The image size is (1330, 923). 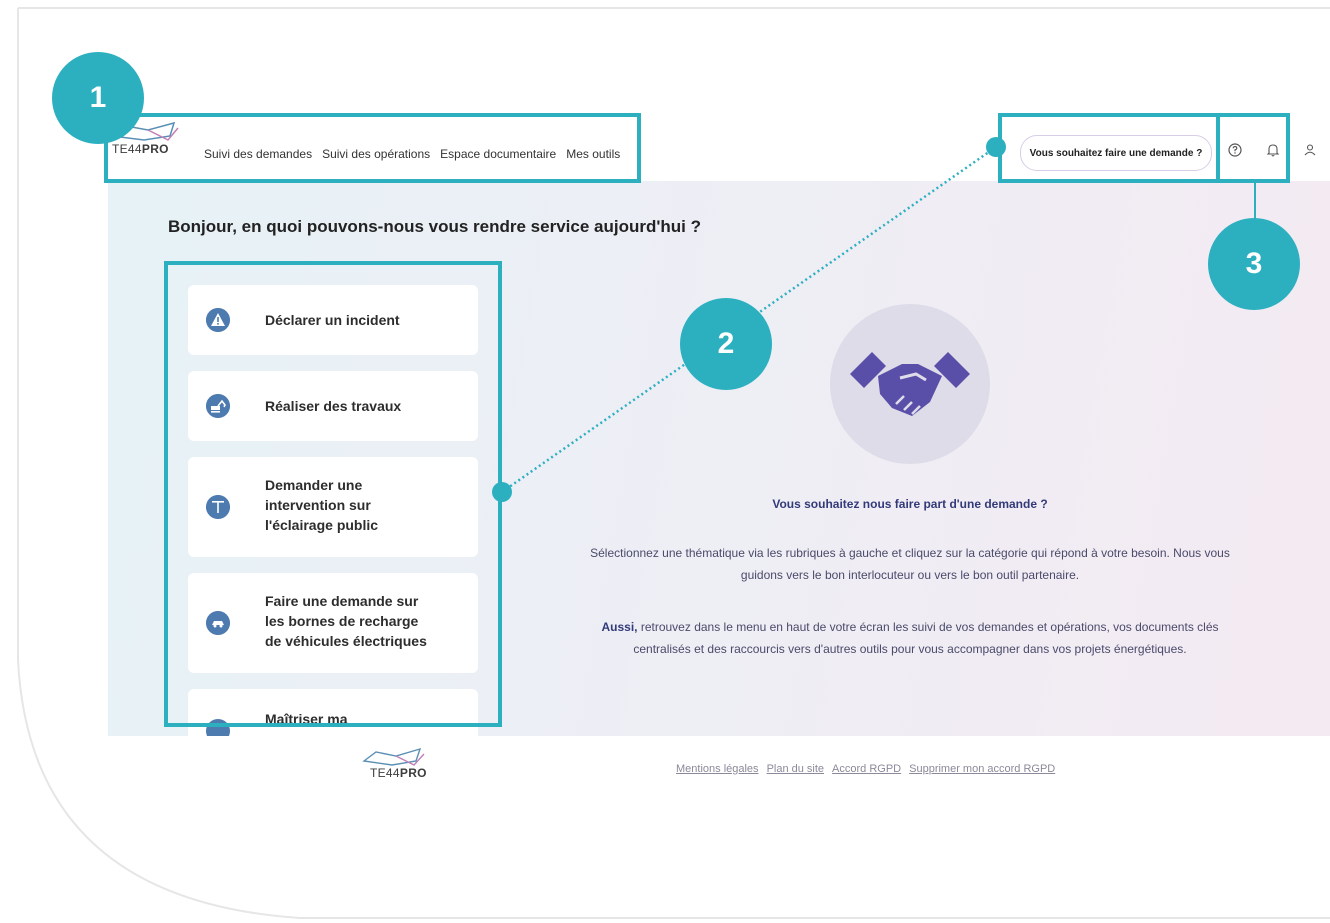 What do you see at coordinates (1310, 150) in the screenshot?
I see `user-icon` at bounding box center [1310, 150].